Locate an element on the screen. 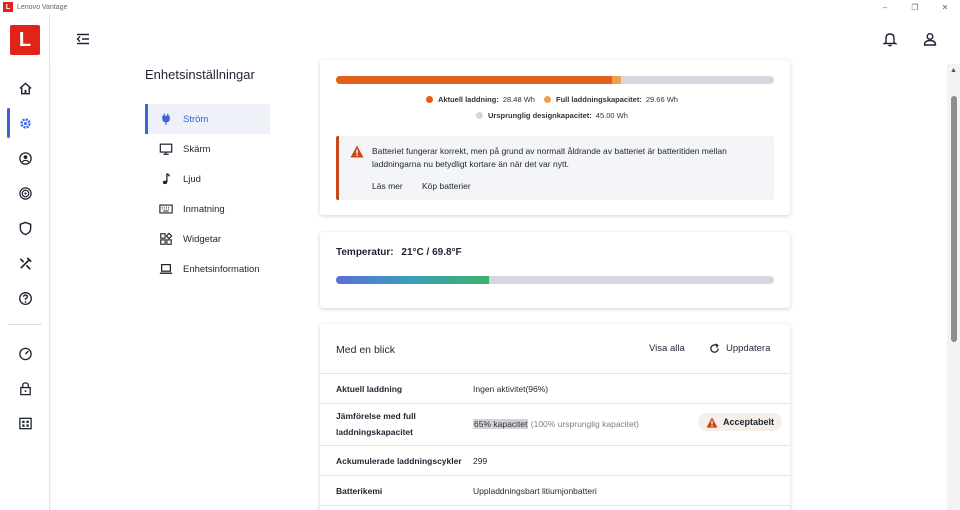 Image resolution: width=960 pixels, height=510 pixels. rail-help is located at coordinates (25, 298).